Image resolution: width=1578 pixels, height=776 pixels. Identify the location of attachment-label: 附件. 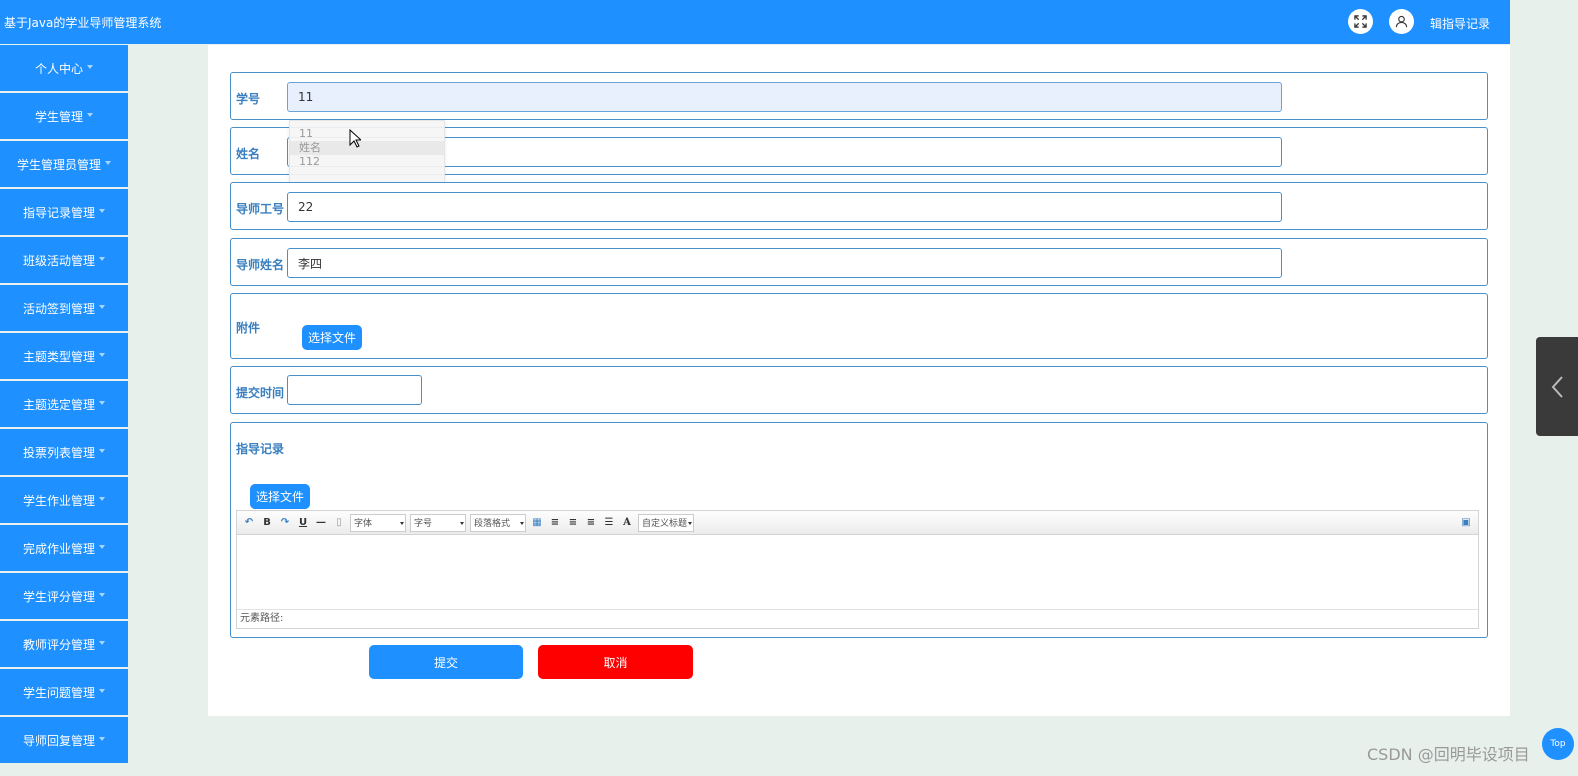
(248, 328).